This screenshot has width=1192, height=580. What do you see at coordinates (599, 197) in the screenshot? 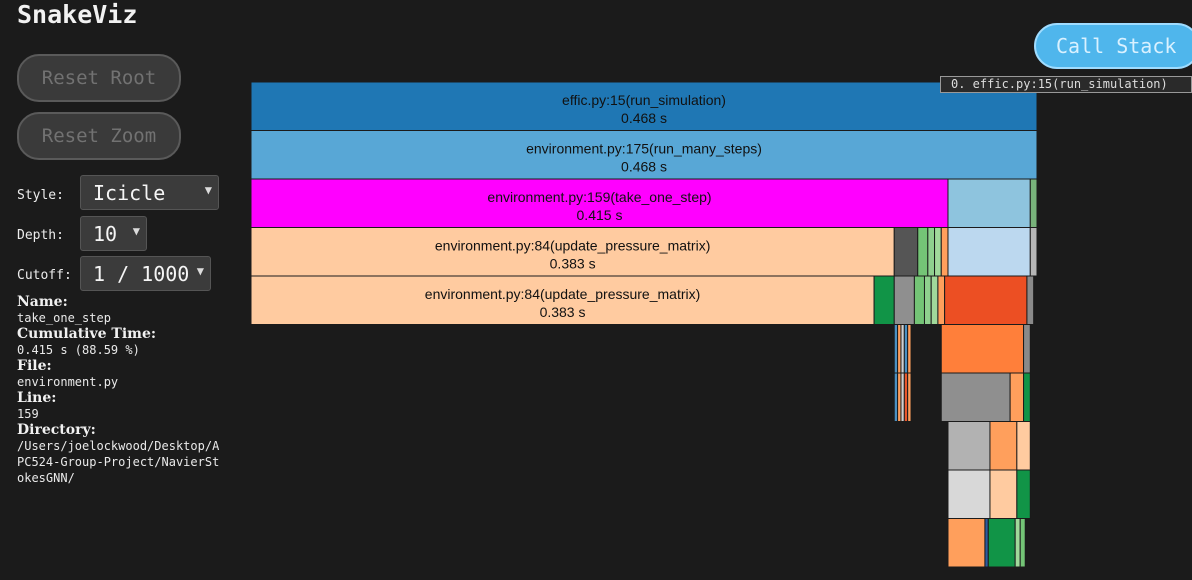
I see `icicle-node-label: environment.py:159(take_one_step)` at bounding box center [599, 197].